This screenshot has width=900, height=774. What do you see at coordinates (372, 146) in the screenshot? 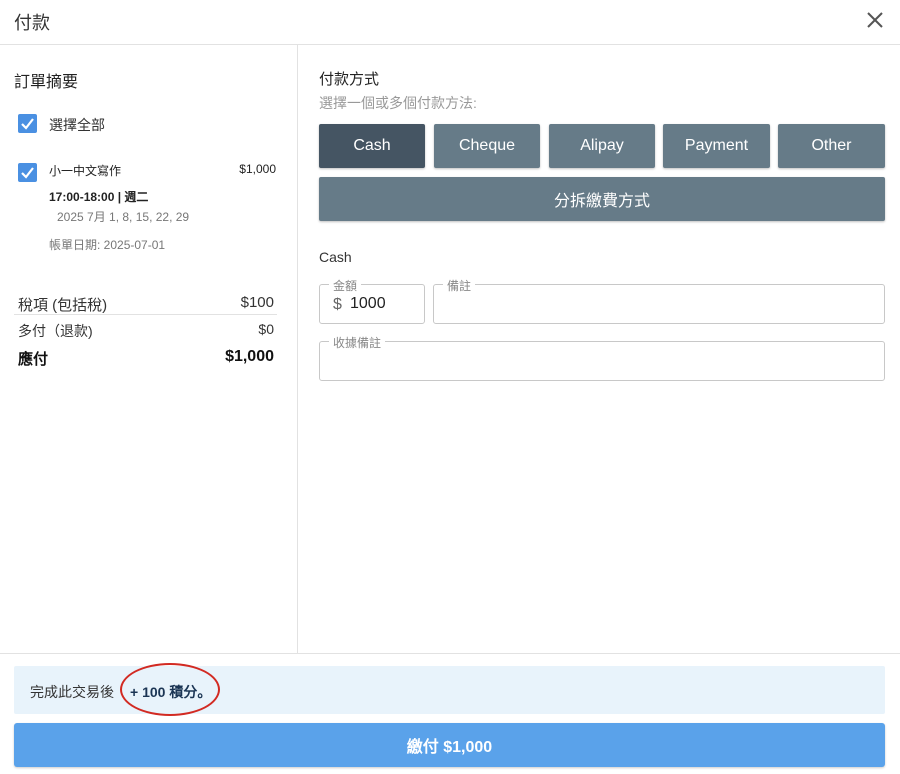
I see `method-cash-button: Cash` at bounding box center [372, 146].